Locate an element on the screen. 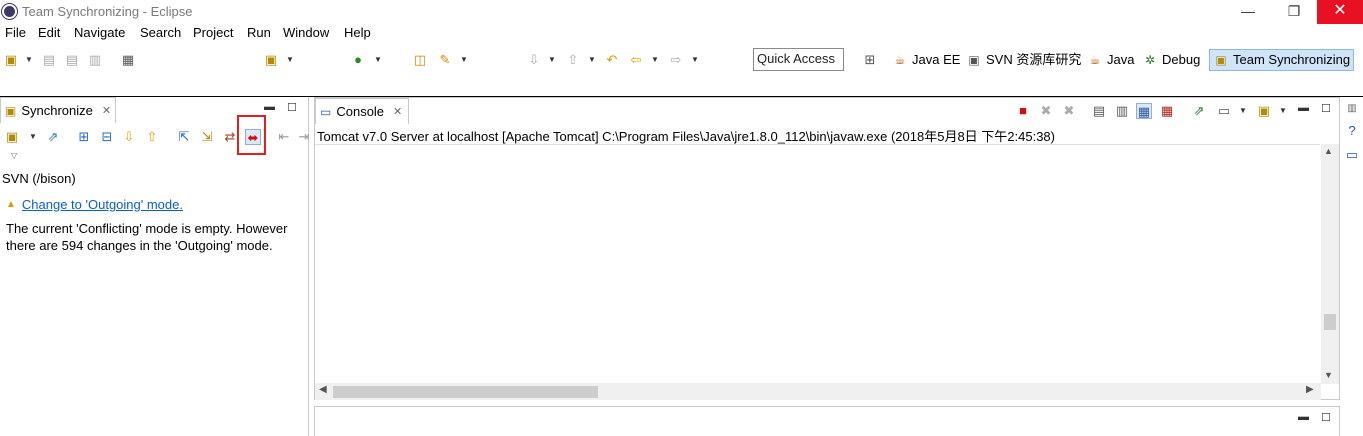  open-folder-icon: ◫ is located at coordinates (420, 60).